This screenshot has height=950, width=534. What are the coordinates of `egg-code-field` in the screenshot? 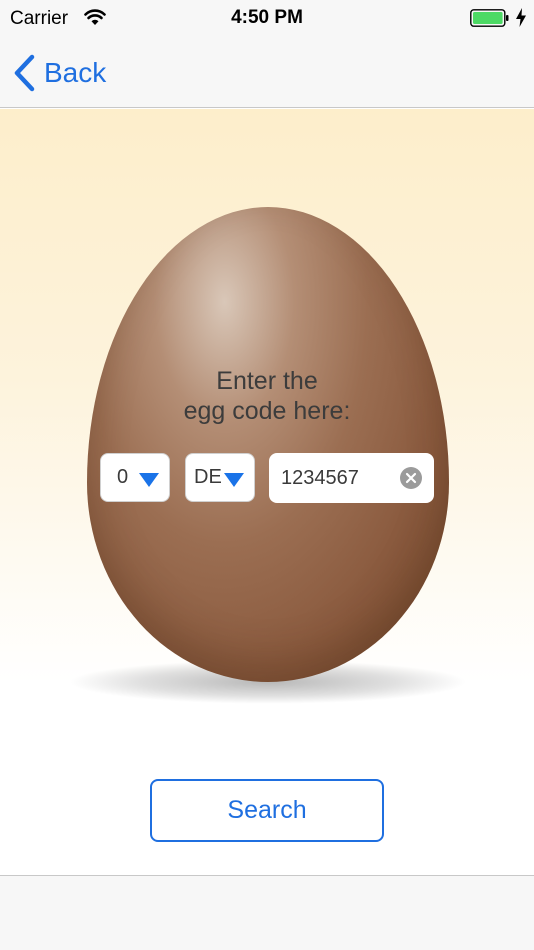 It's located at (351, 478).